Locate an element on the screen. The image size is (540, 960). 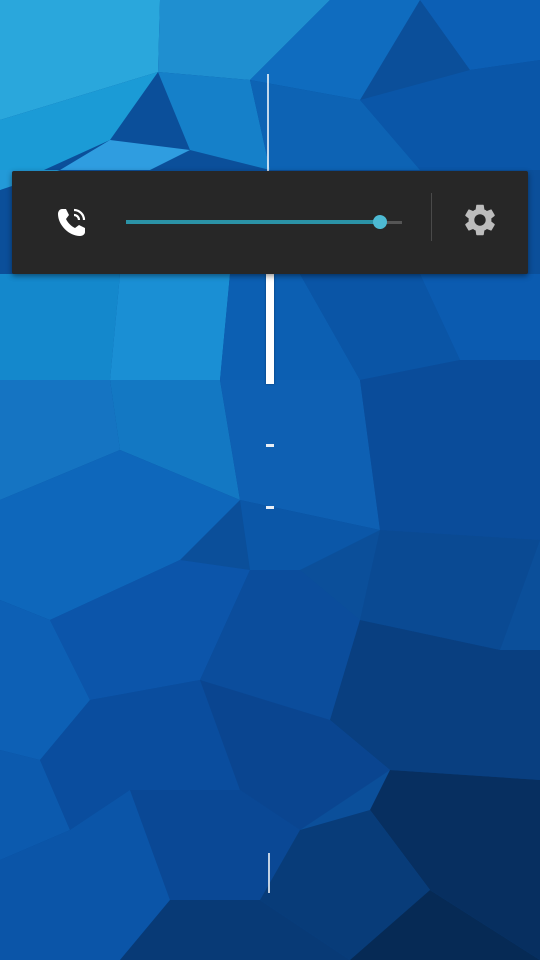
gear-icon is located at coordinates (480, 220).